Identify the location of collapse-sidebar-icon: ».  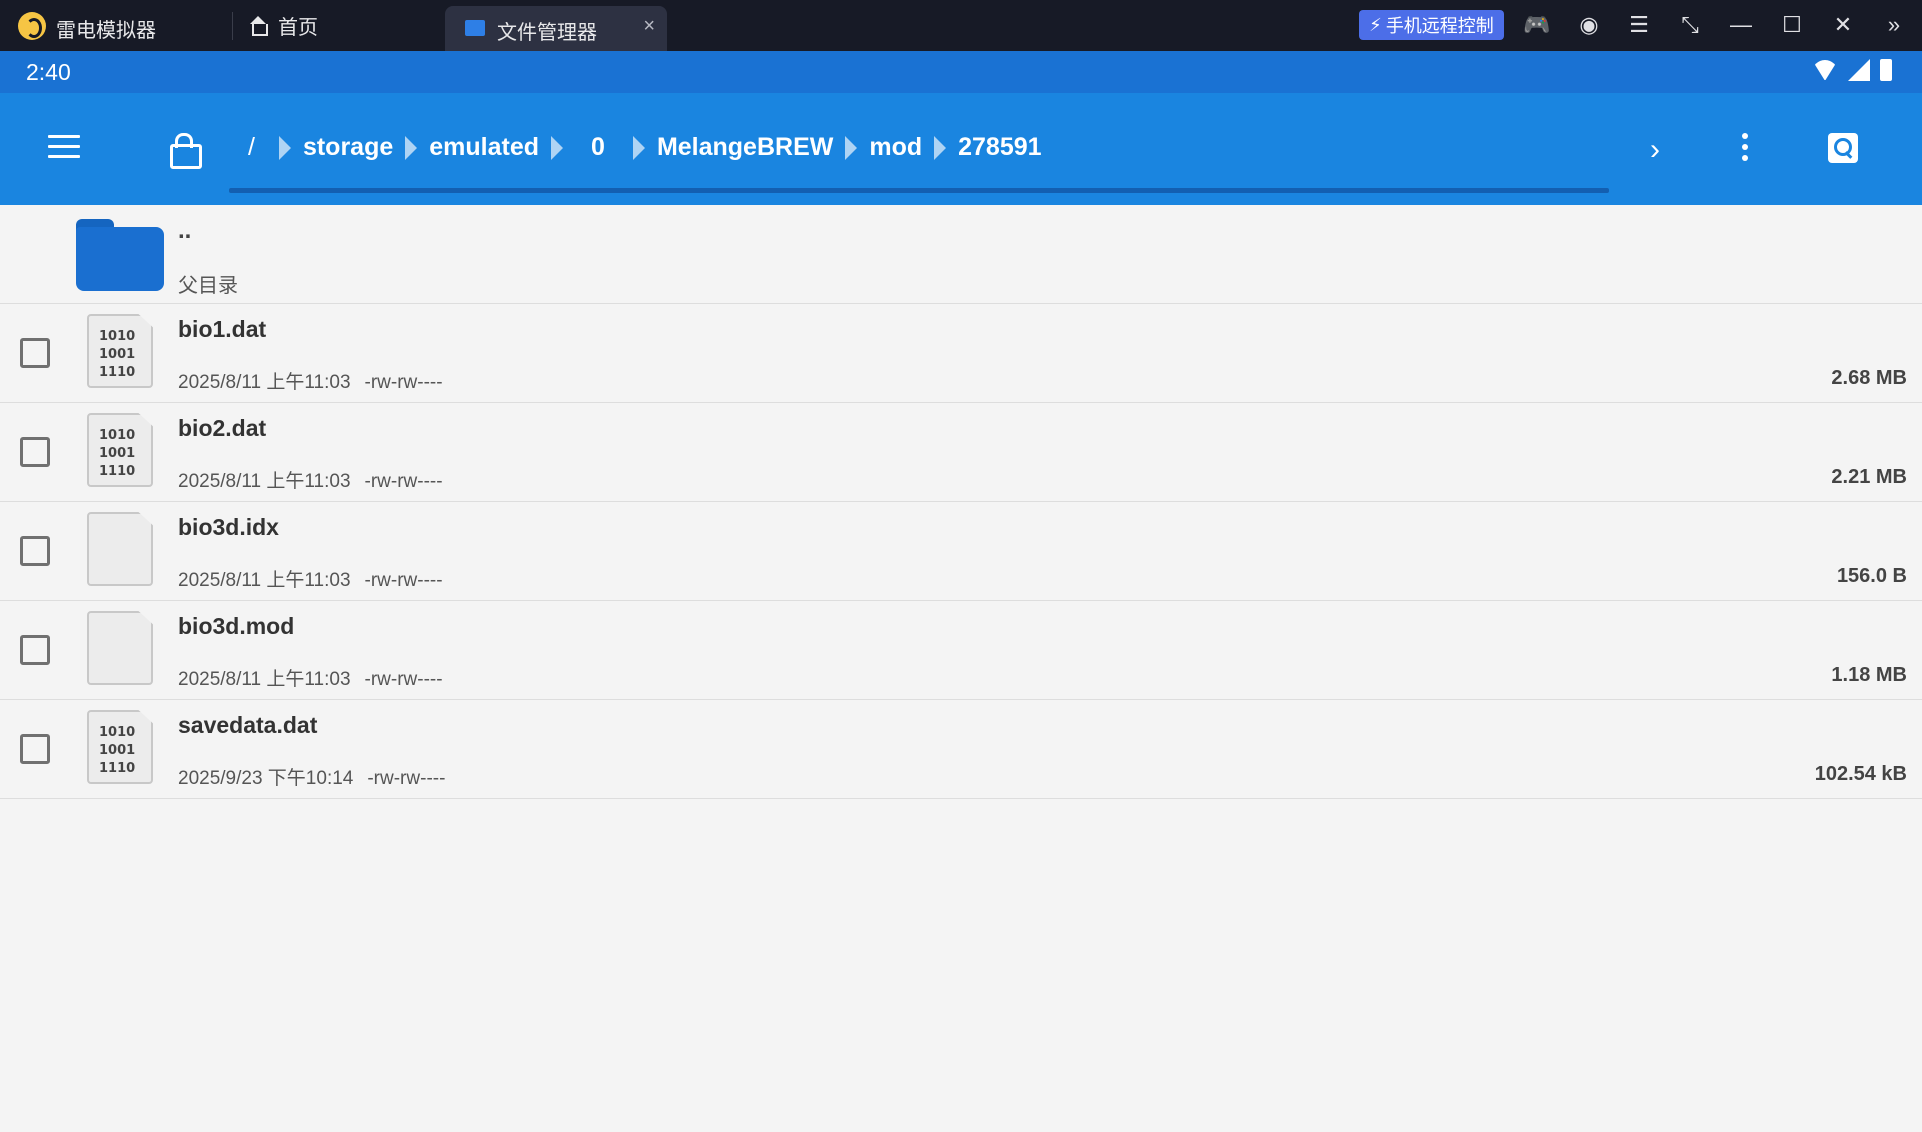
(1894, 25).